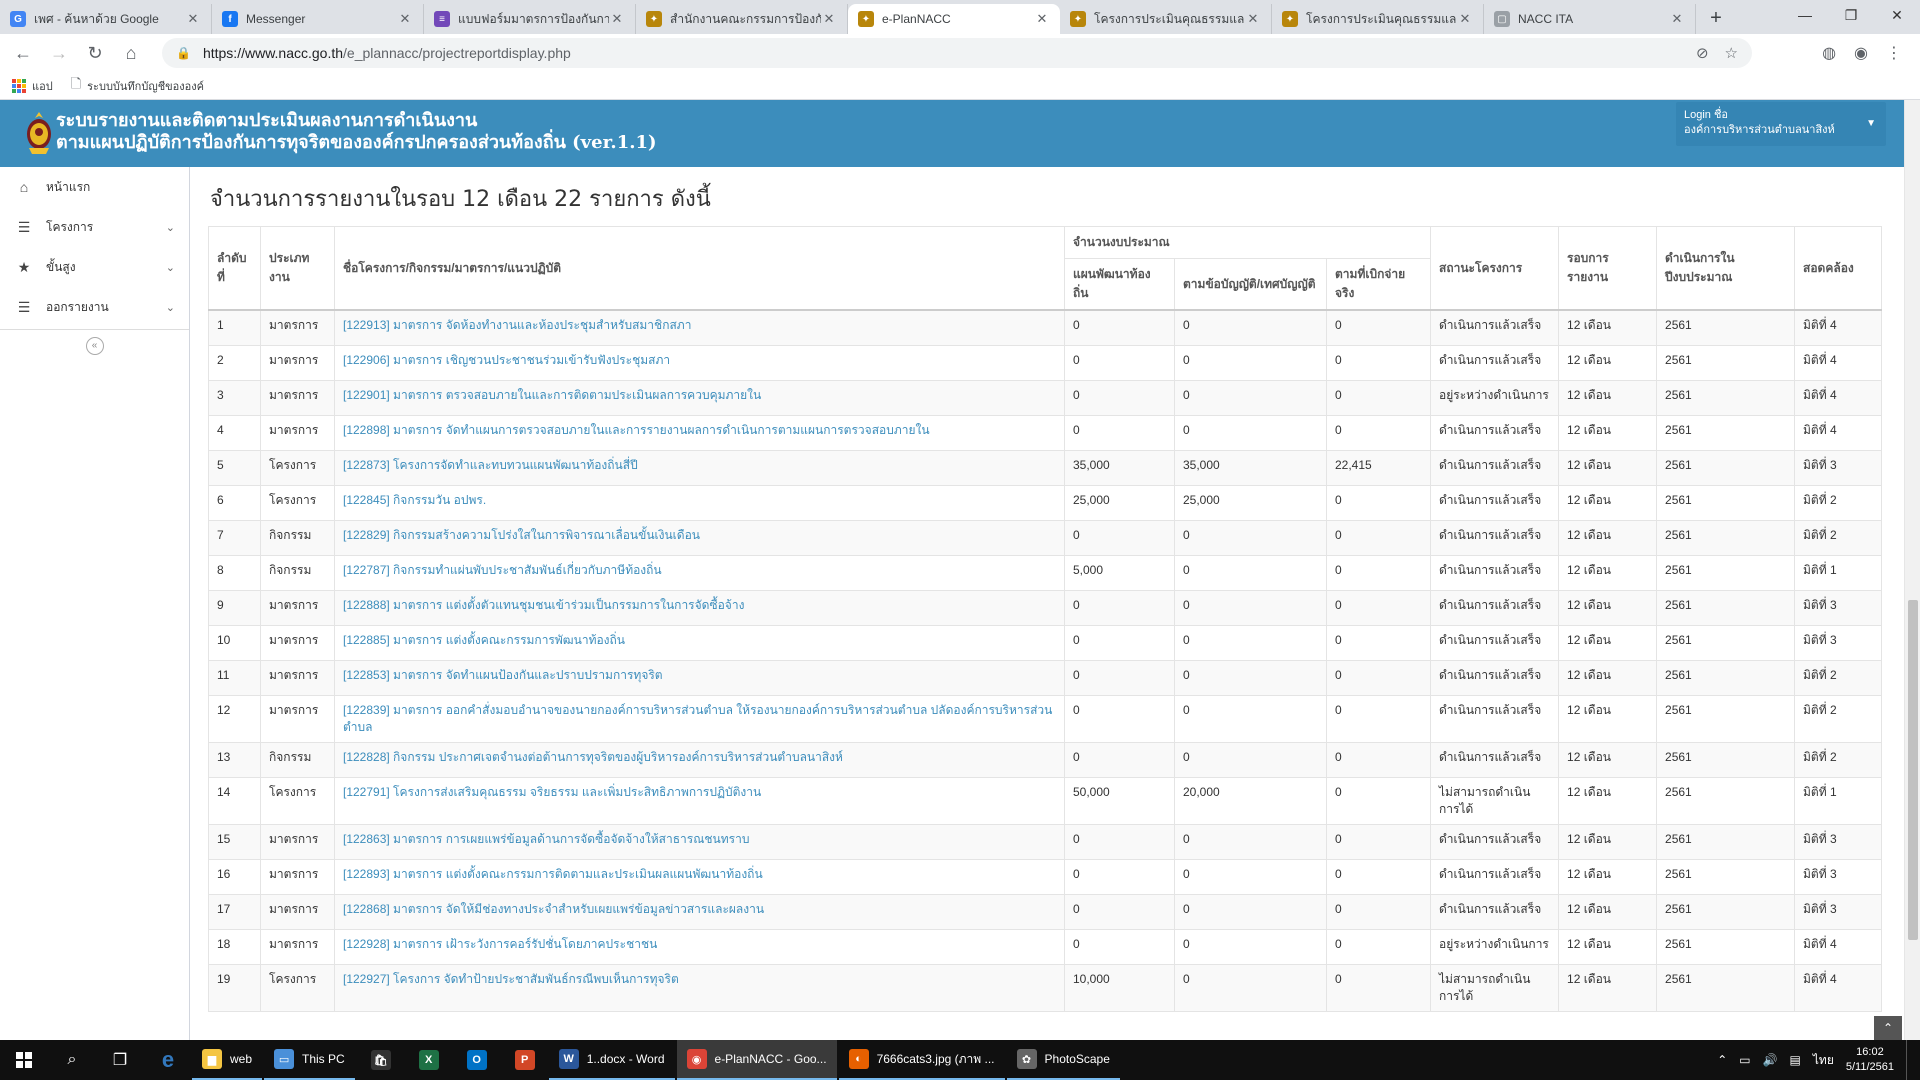  I want to click on bookmark-star-icon: ☆, so click(1731, 53).